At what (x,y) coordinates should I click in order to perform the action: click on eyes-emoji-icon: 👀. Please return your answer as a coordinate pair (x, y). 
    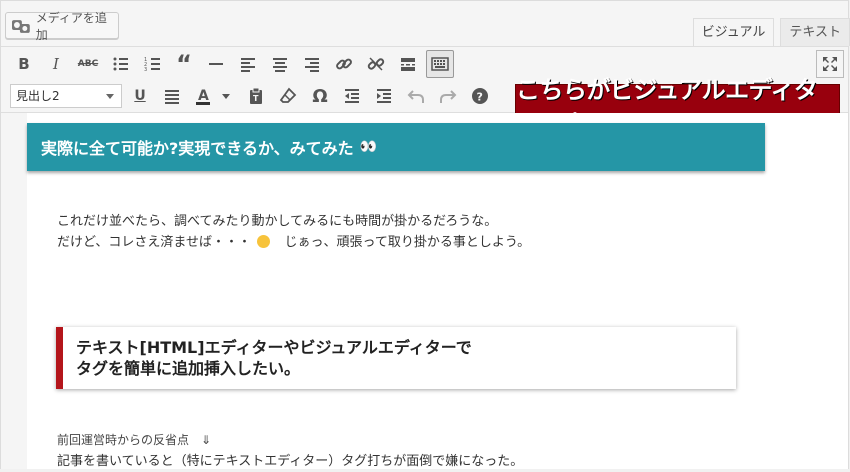
    Looking at the image, I should click on (368, 147).